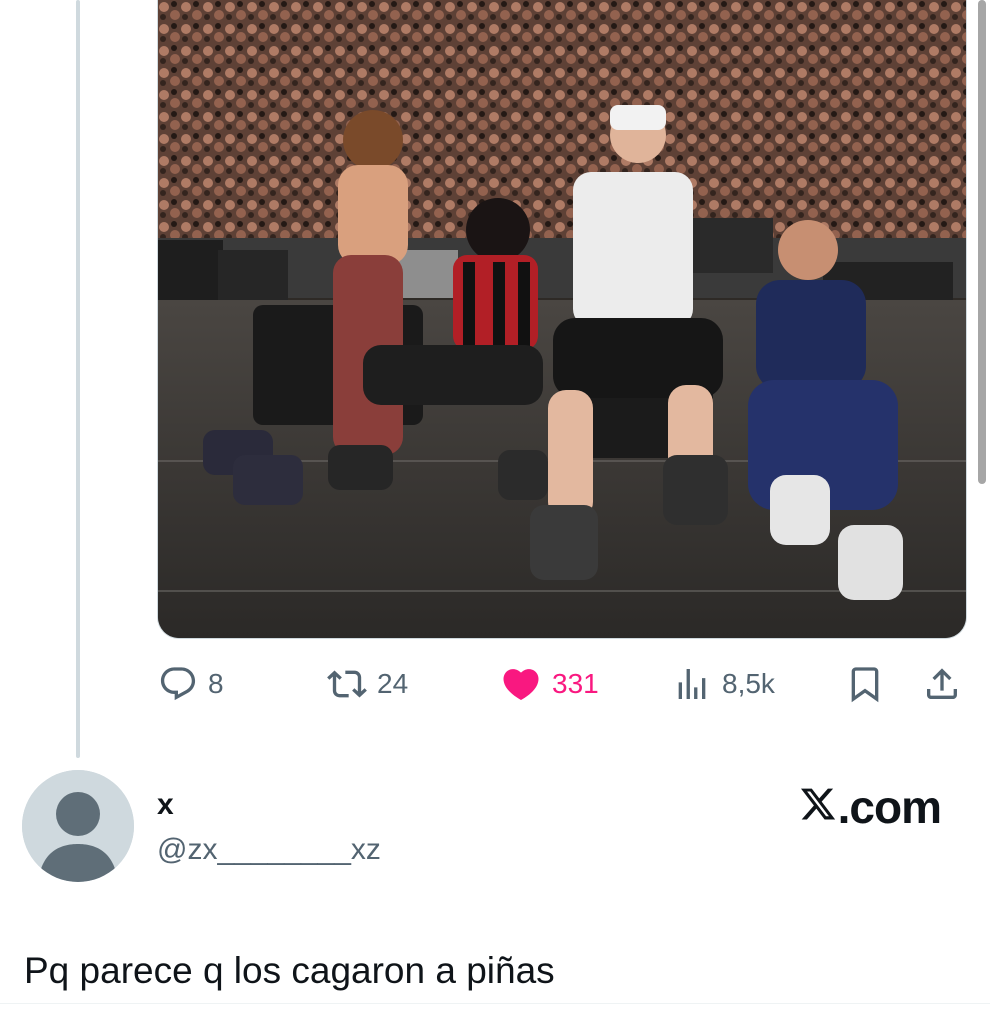  Describe the element at coordinates (692, 684) in the screenshot. I see `views-chart-icon` at that location.